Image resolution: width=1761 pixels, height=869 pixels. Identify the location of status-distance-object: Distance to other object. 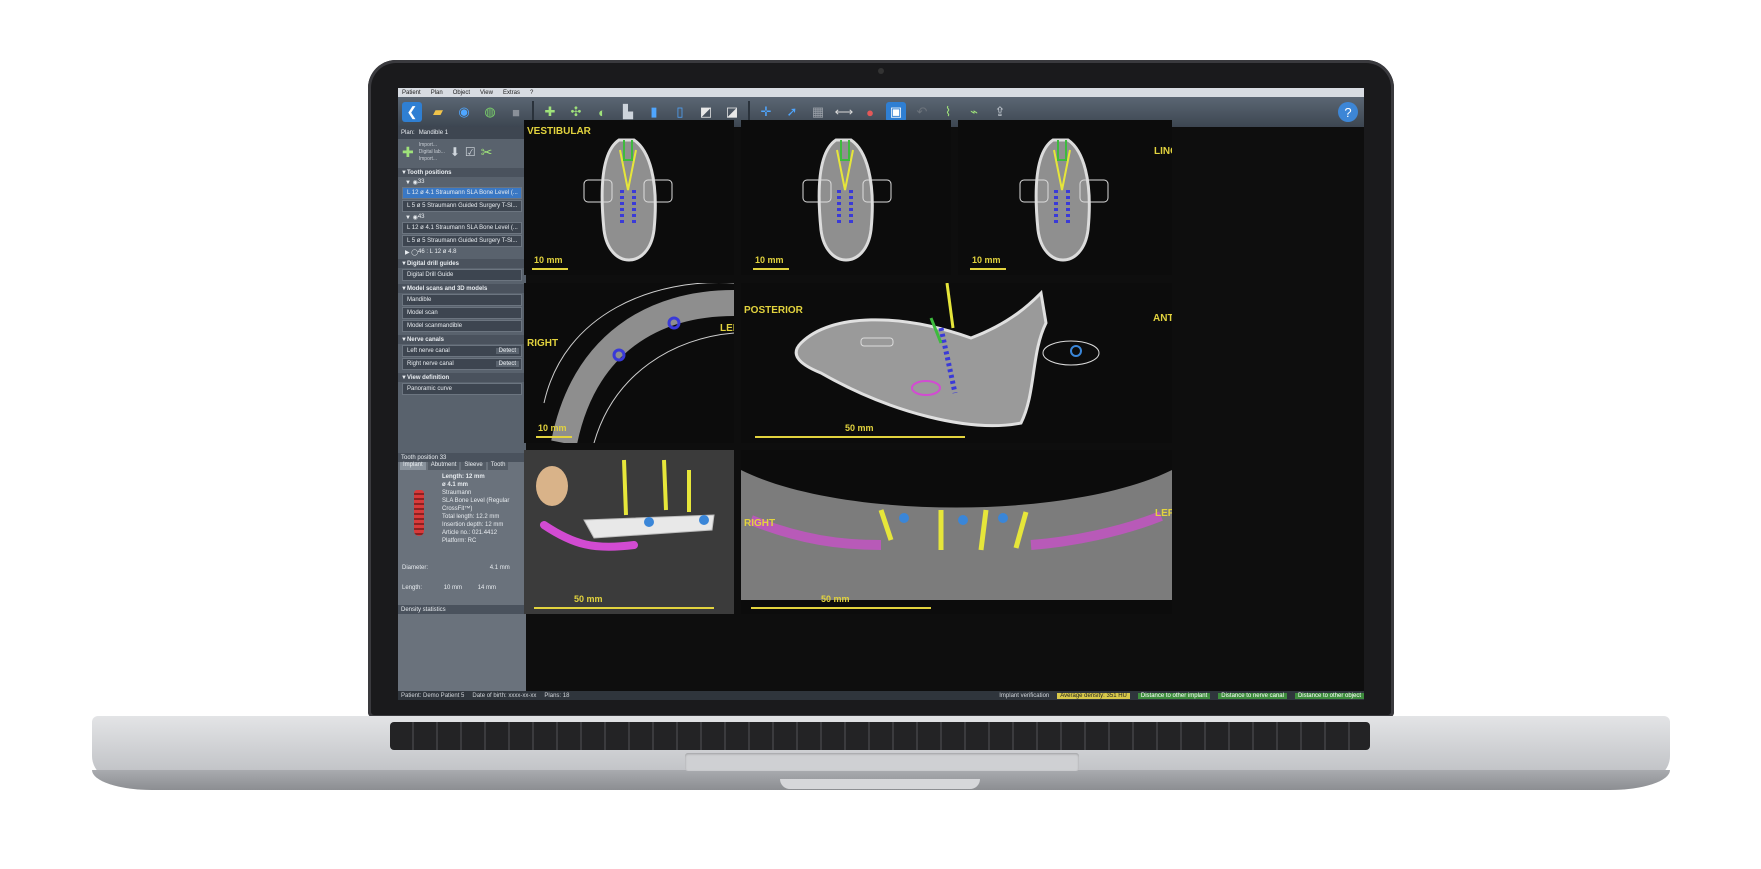
(1329, 695).